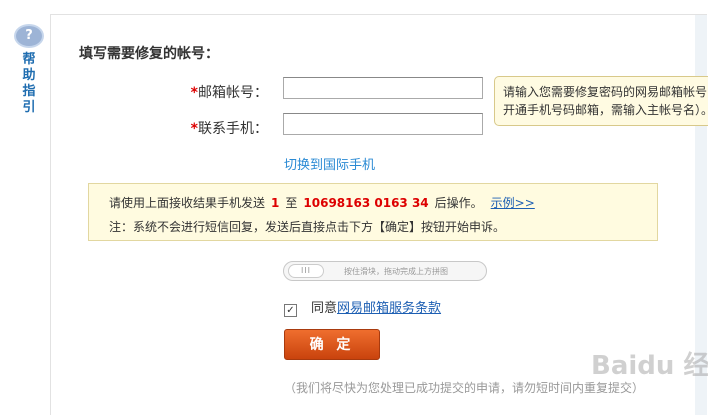 This screenshot has height=415, width=708. I want to click on phone-input, so click(383, 124).